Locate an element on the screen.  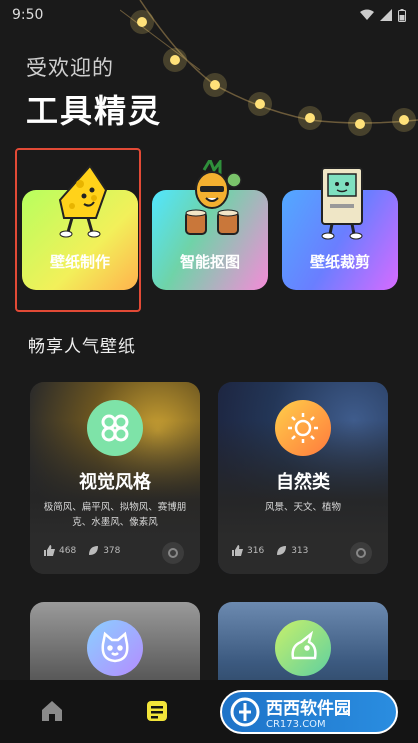
tool-card-wallpaper-crop: 壁纸裁剪 is located at coordinates (340, 225).